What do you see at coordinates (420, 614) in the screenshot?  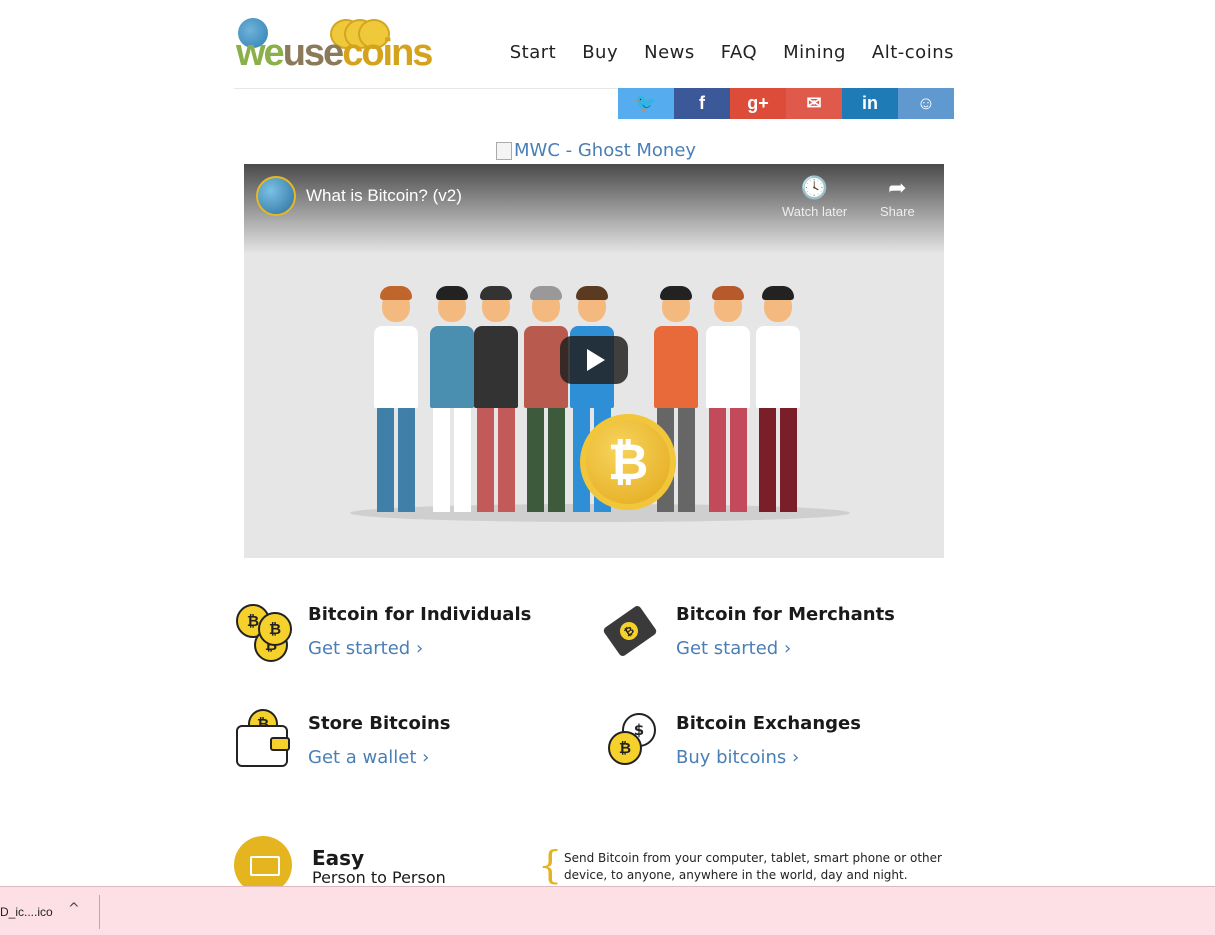 I see `feature-title: Bitcoin for Individuals` at bounding box center [420, 614].